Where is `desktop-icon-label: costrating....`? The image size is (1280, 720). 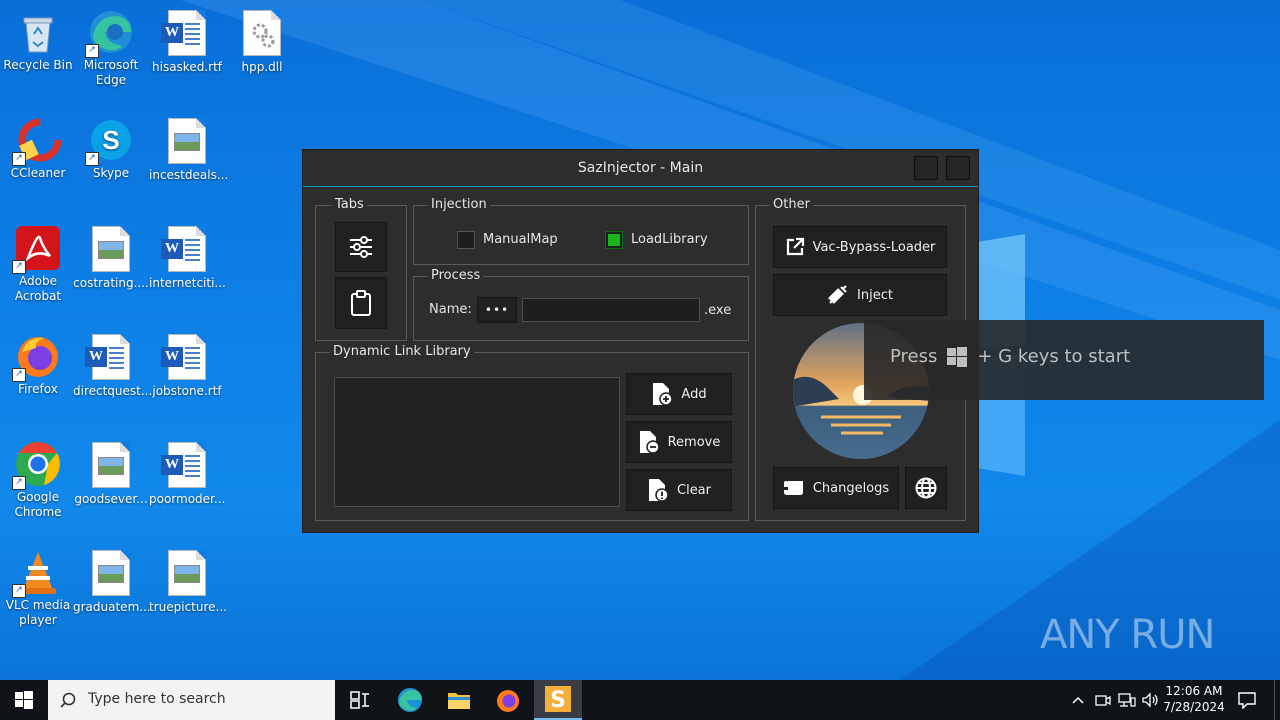
desktop-icon-label: costrating.... is located at coordinates (111, 283).